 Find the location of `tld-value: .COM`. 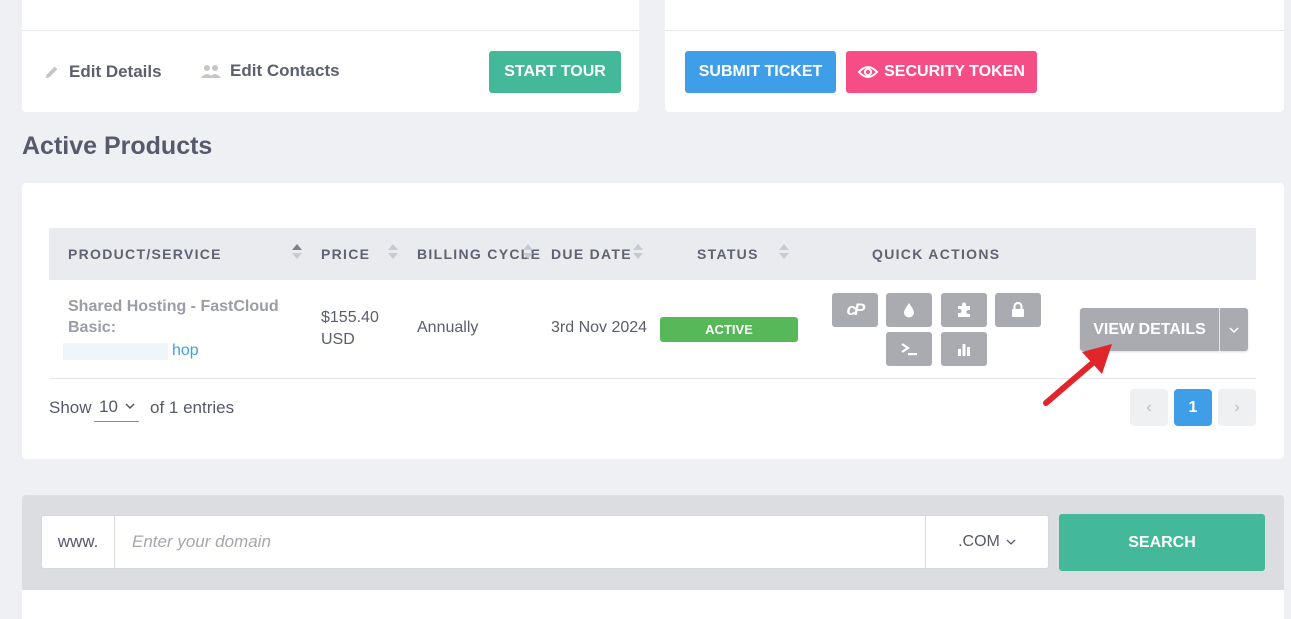

tld-value: .COM is located at coordinates (979, 541).